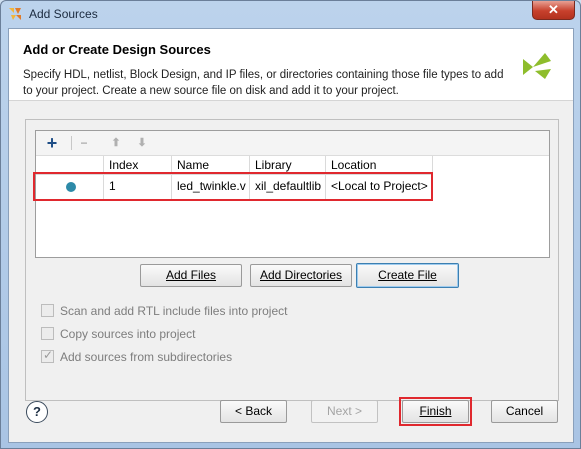  I want to click on close-icon: ✕, so click(553, 10).